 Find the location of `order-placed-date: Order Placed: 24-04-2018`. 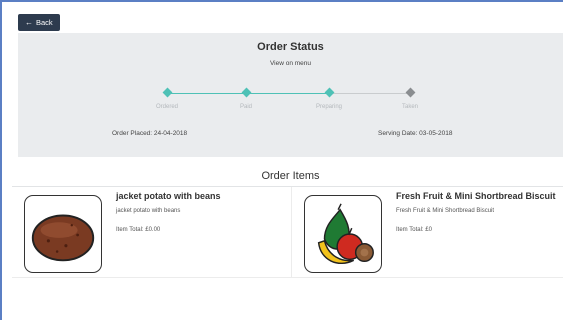

order-placed-date: Order Placed: 24-04-2018 is located at coordinates (150, 133).